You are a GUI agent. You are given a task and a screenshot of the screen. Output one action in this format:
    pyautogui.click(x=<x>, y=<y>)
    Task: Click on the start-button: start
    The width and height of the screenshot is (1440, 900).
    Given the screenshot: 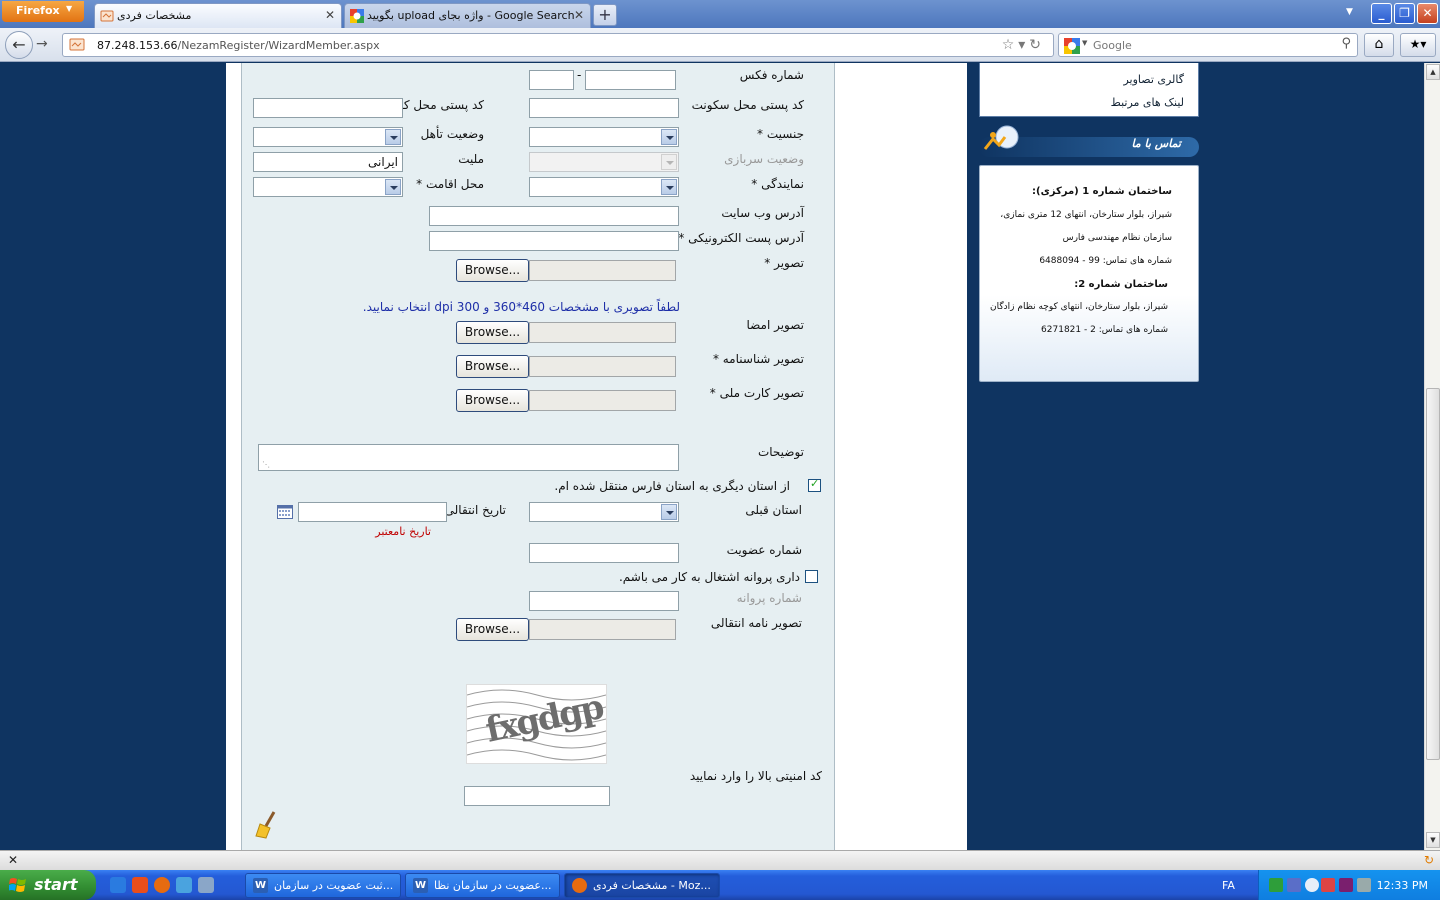 What is the action you would take?
    pyautogui.click(x=48, y=885)
    